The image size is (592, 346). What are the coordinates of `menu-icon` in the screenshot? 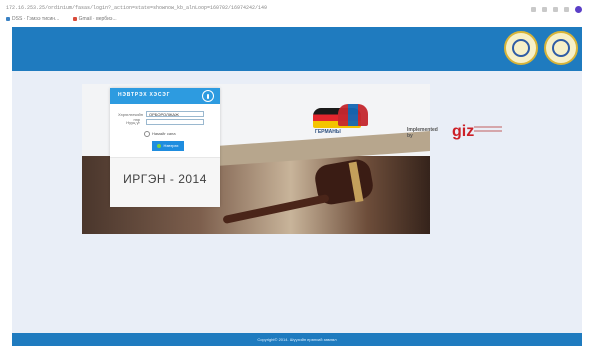 It's located at (566, 9).